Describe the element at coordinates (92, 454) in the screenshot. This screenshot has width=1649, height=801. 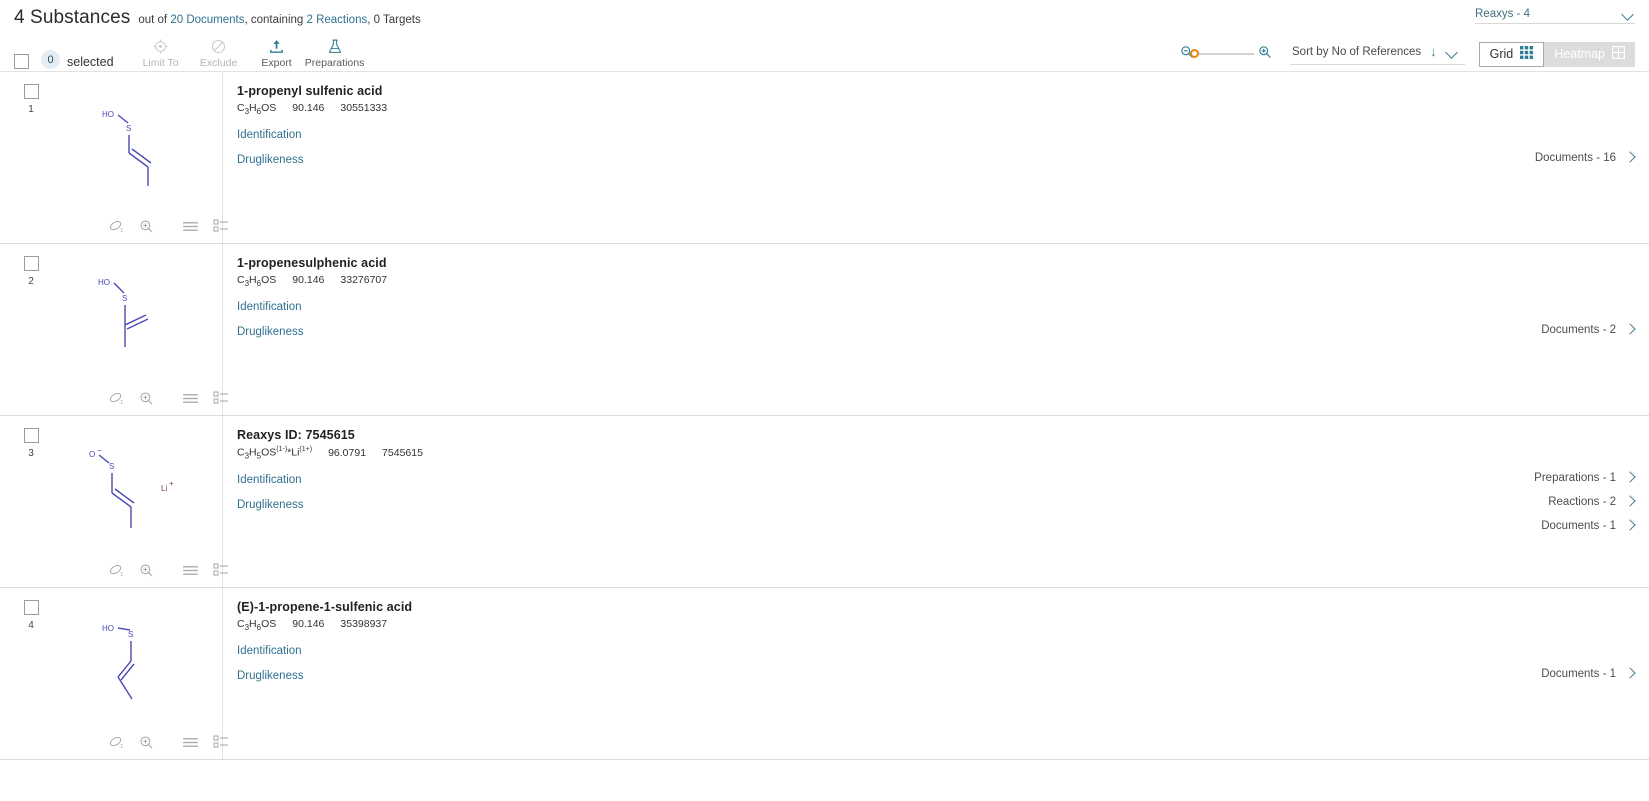
I see `svg-text: O` at that location.